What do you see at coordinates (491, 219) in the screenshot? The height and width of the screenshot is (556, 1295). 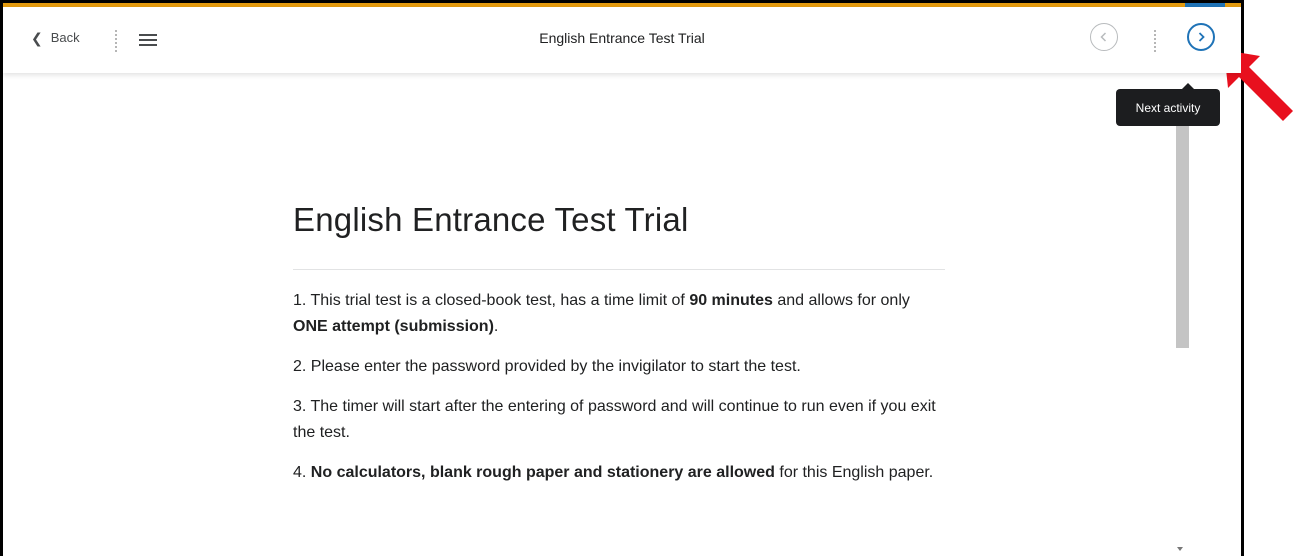 I see `content-heading: English Entrance Test Trial` at bounding box center [491, 219].